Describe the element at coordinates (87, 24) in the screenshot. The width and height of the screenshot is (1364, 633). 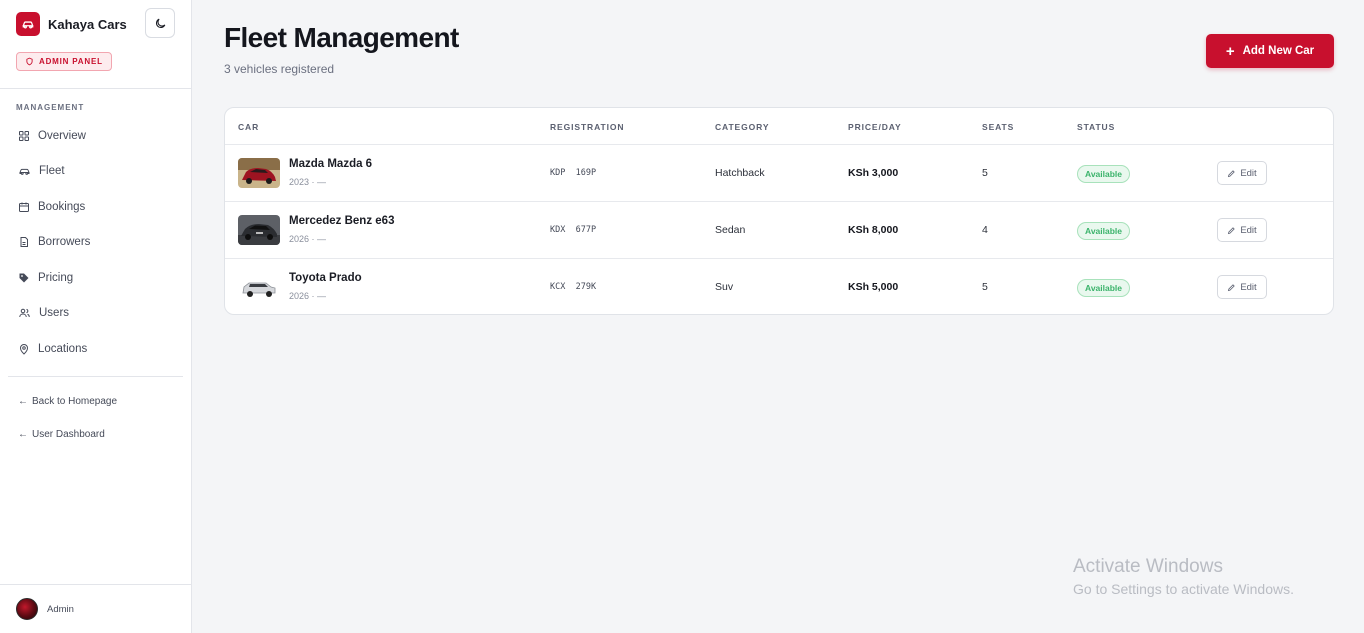
I see `brand-name: Kahaya Cars` at that location.